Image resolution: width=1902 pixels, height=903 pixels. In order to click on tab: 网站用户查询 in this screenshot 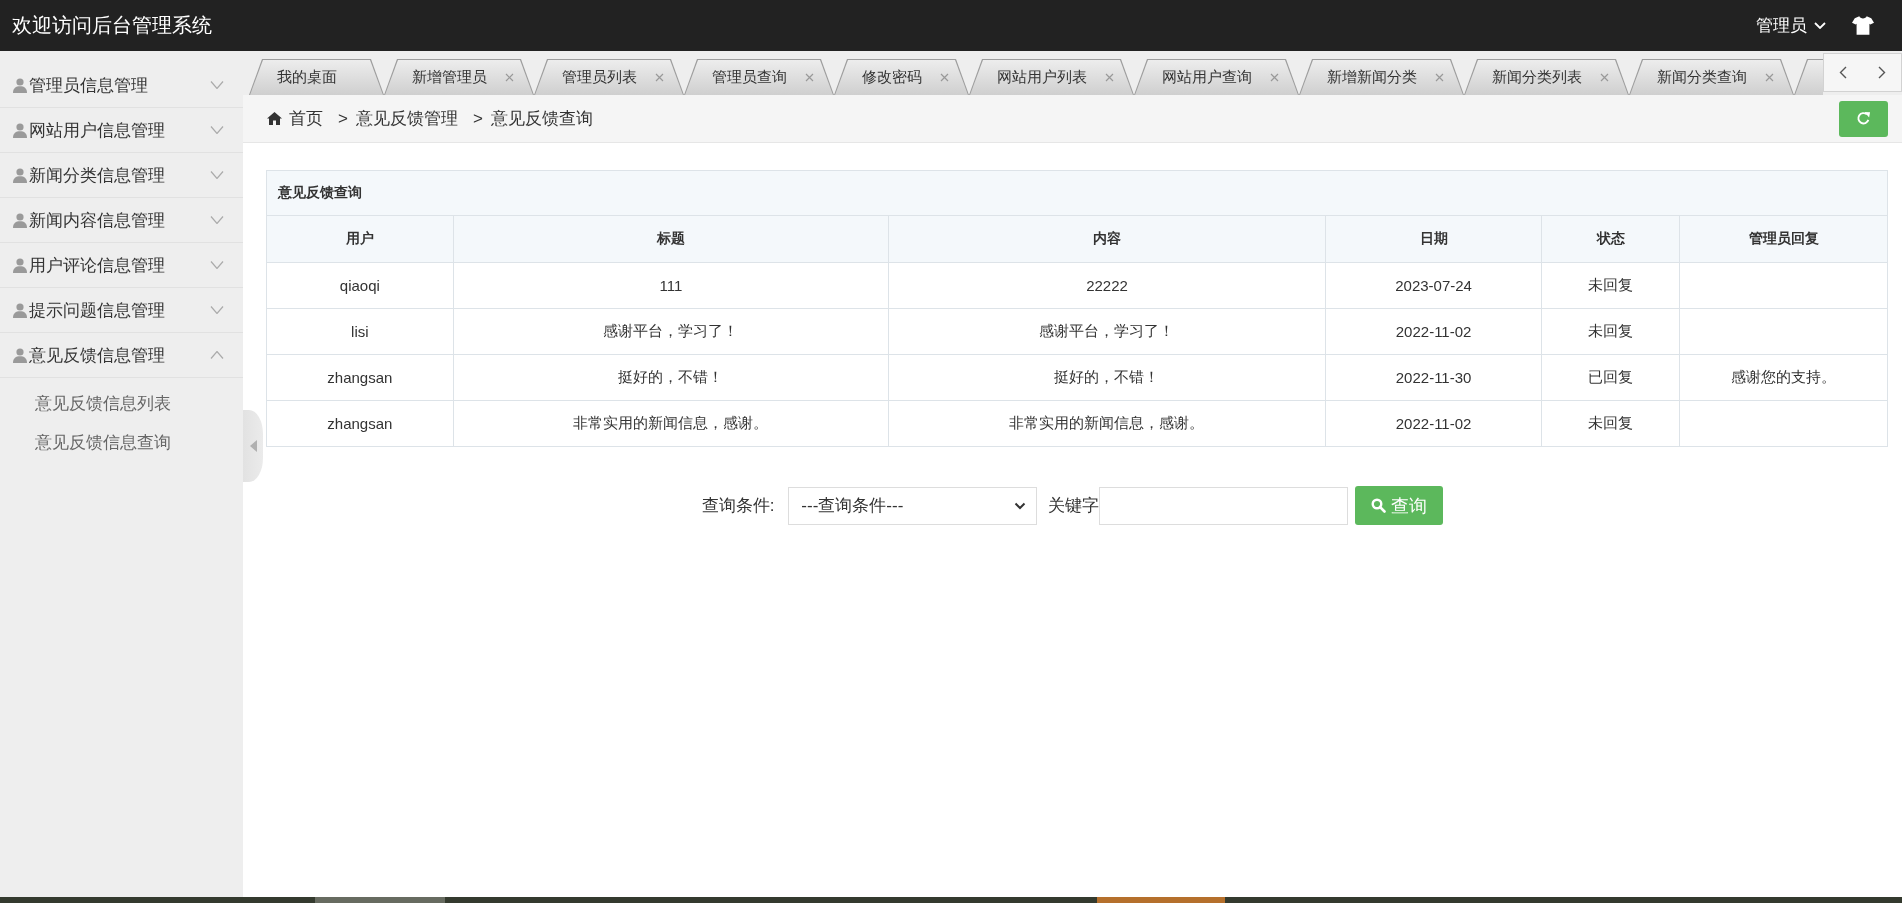, I will do `click(1216, 77)`.